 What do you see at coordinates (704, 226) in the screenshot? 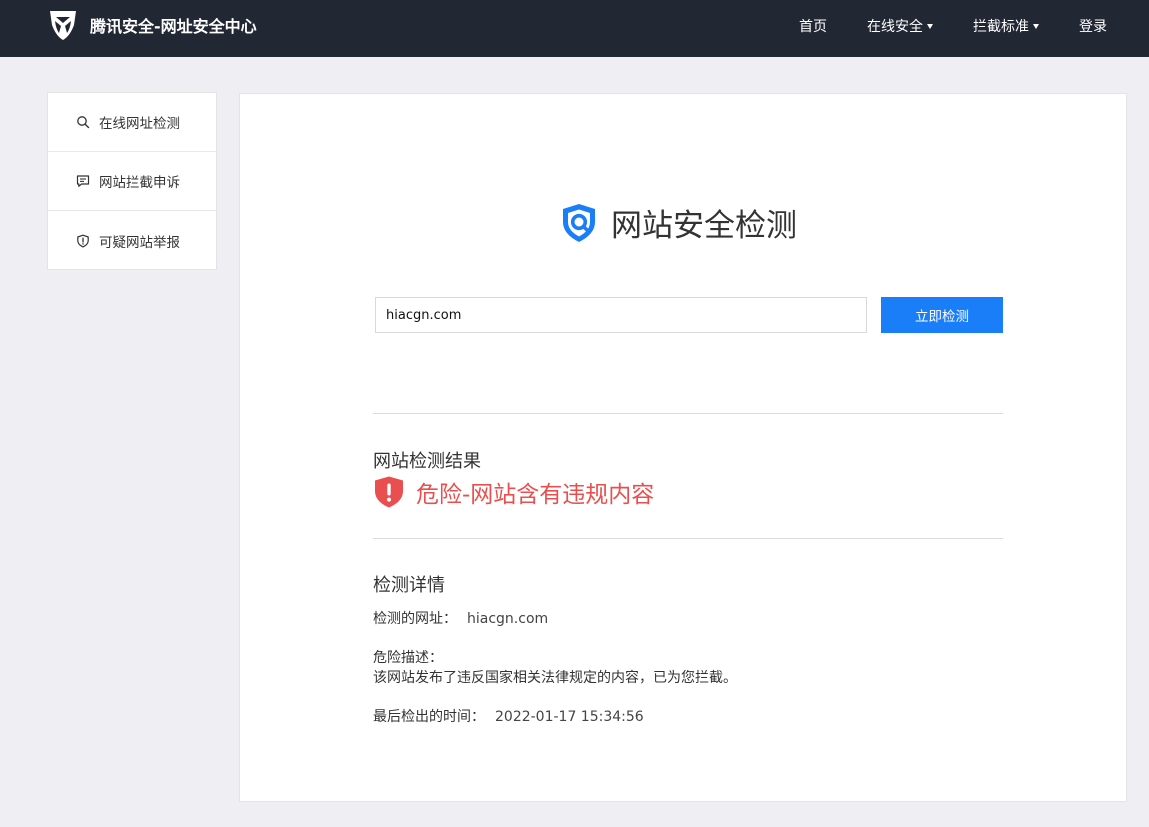
I see `page-title: 网站安全检测` at bounding box center [704, 226].